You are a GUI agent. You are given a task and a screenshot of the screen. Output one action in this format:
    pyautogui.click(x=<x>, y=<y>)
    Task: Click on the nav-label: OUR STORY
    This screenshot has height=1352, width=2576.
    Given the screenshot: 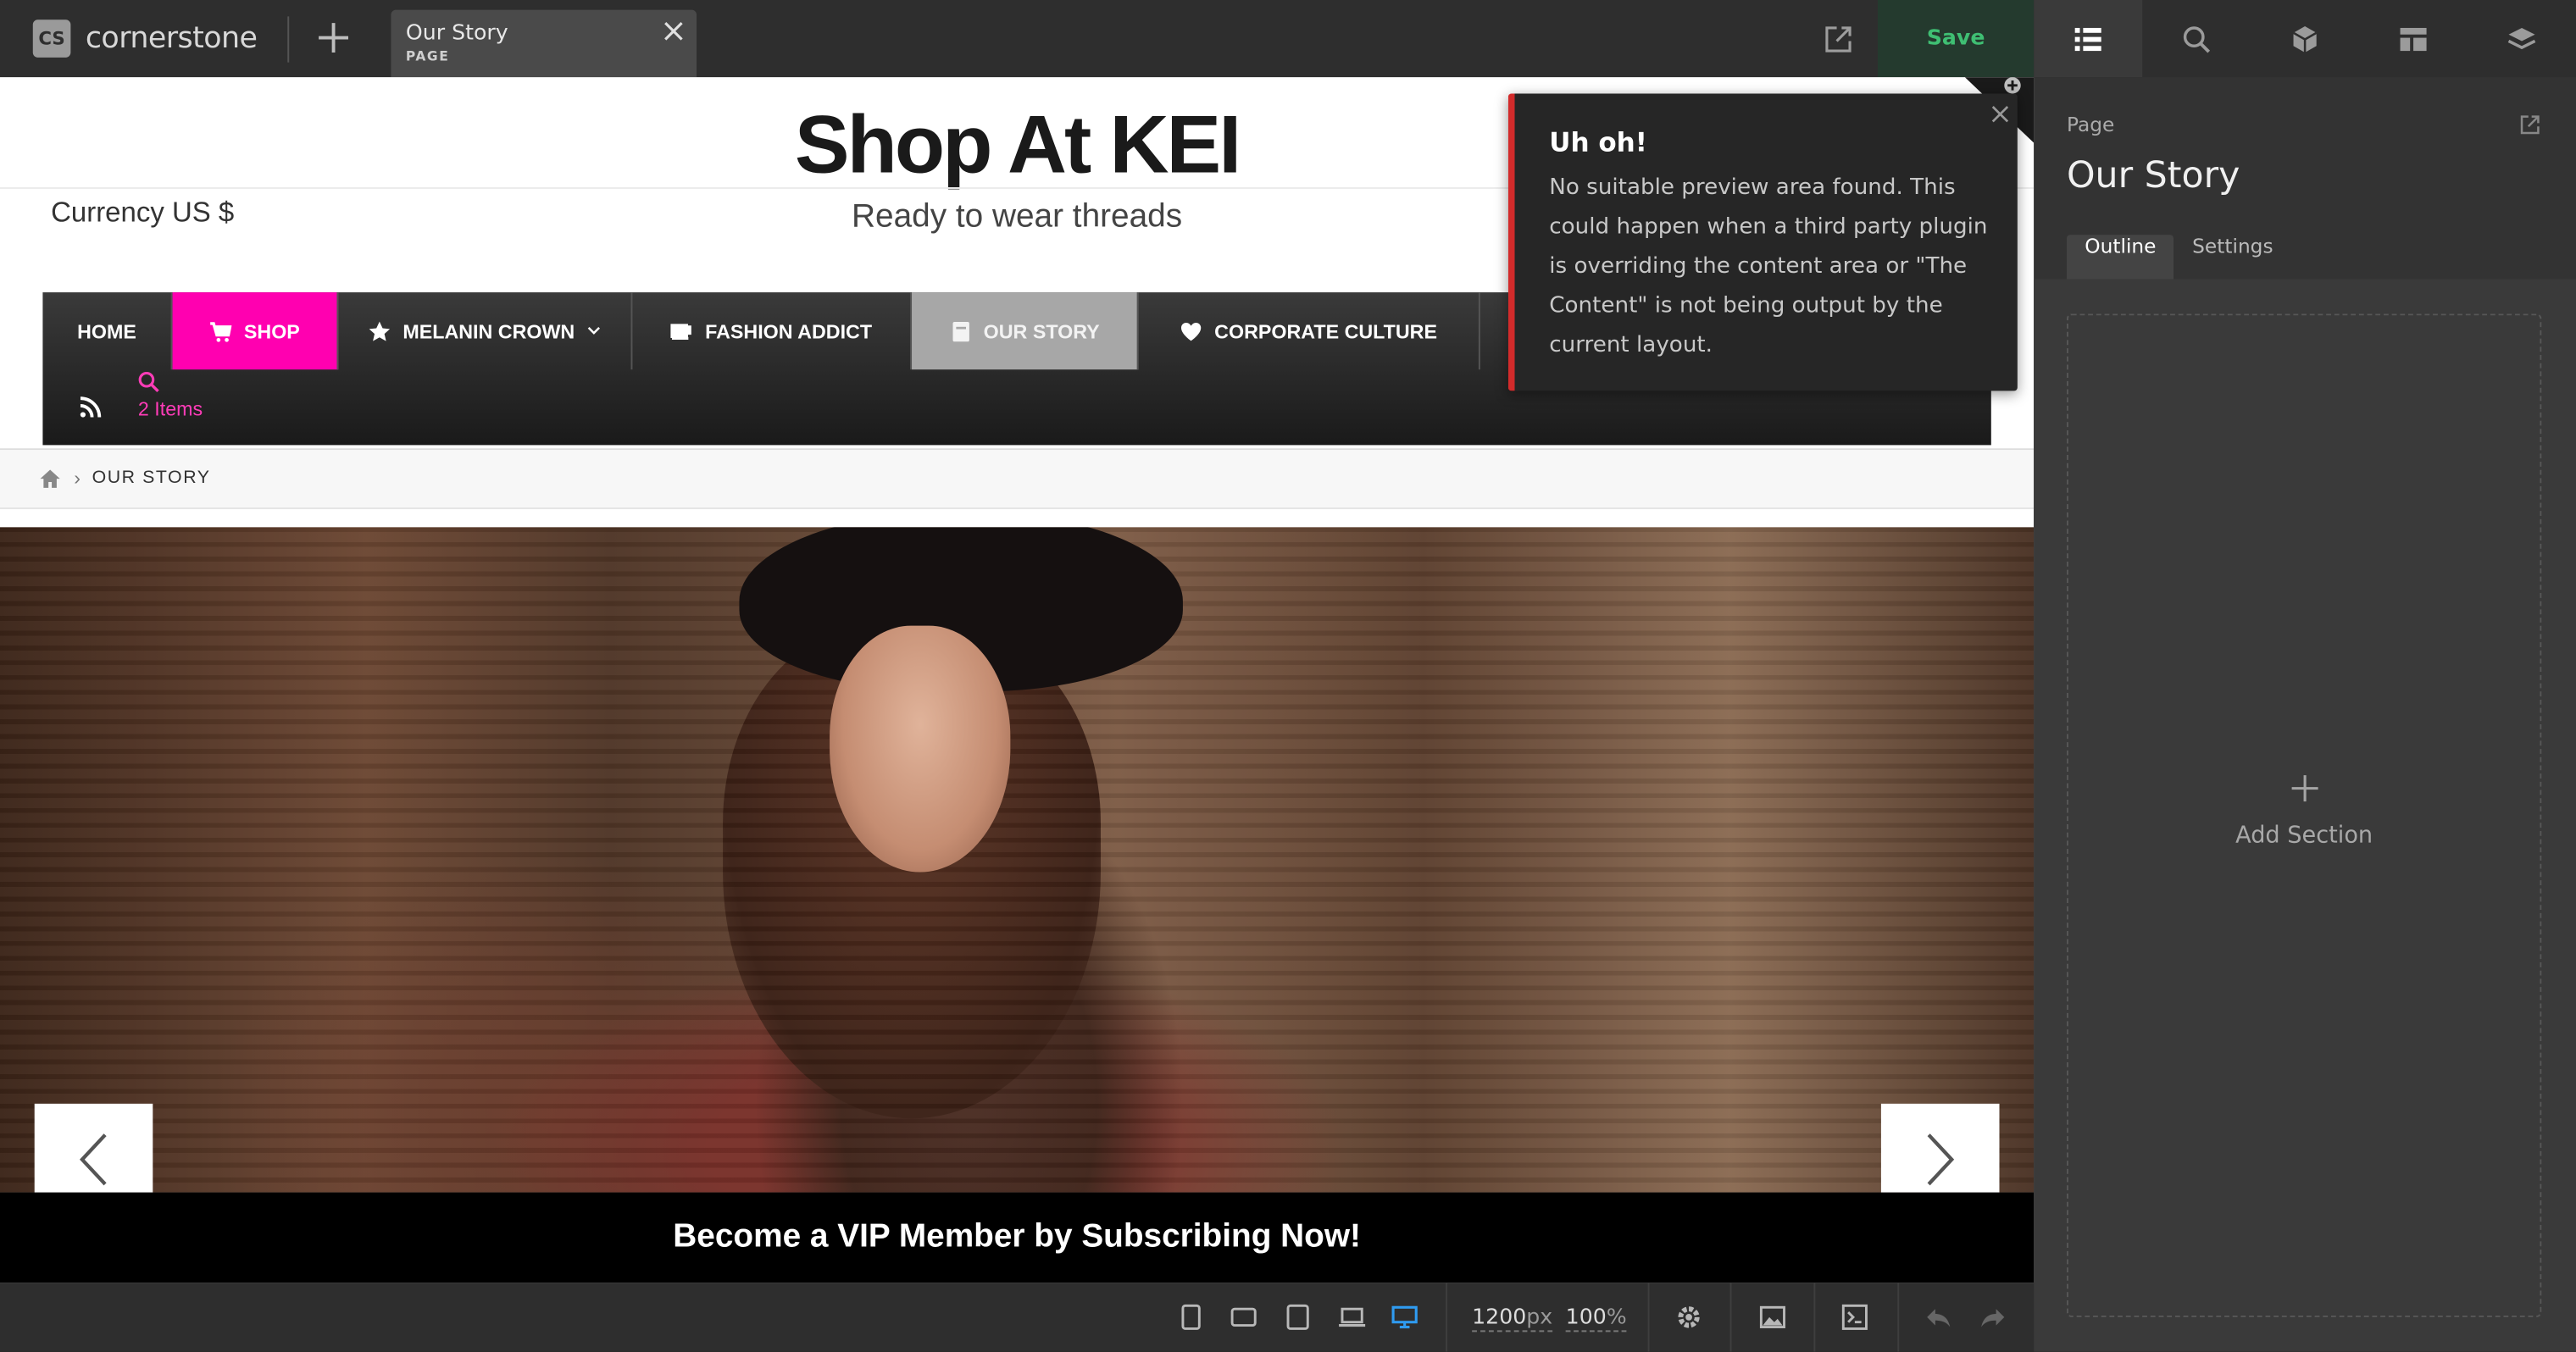 What is the action you would take?
    pyautogui.click(x=1041, y=331)
    